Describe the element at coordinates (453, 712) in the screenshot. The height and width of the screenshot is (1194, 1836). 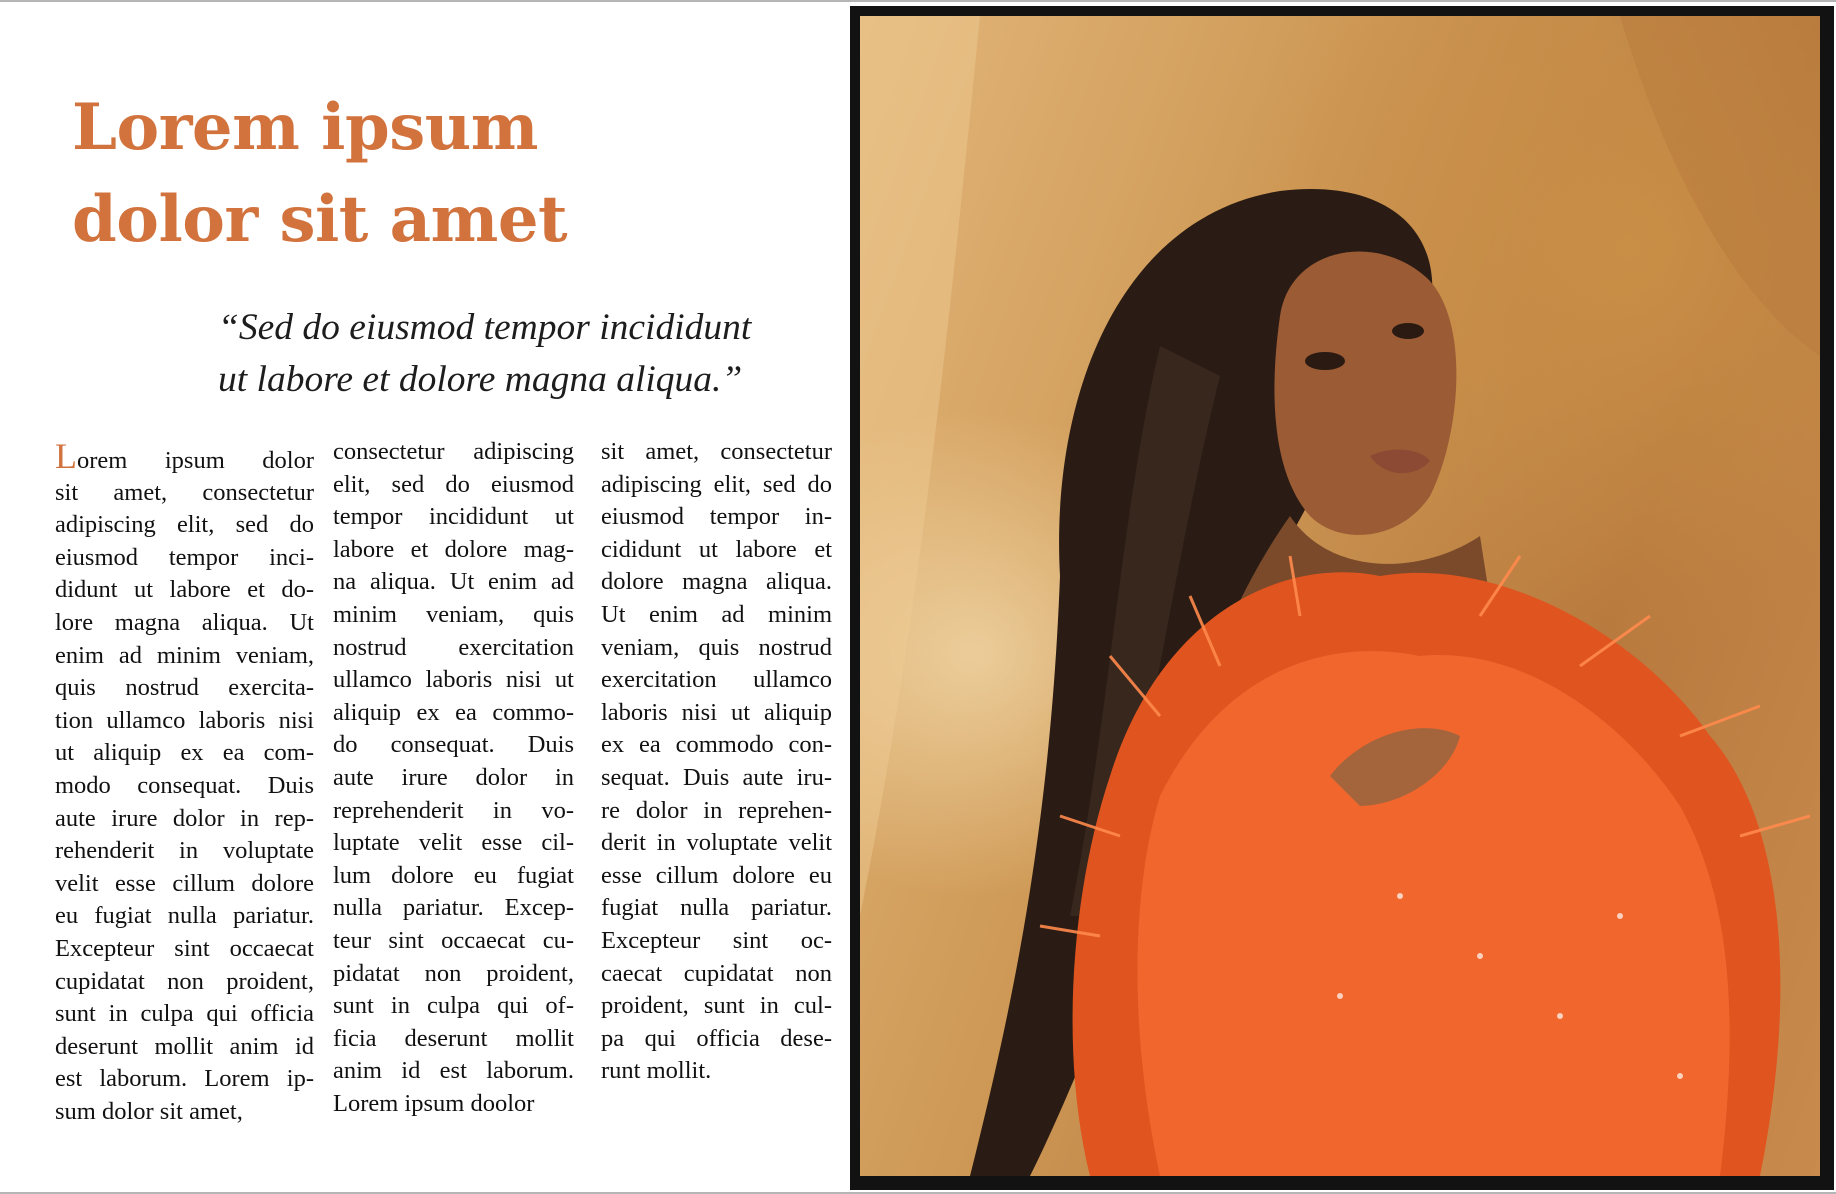
I see `column-line: aliquip ex ea commo-` at that location.